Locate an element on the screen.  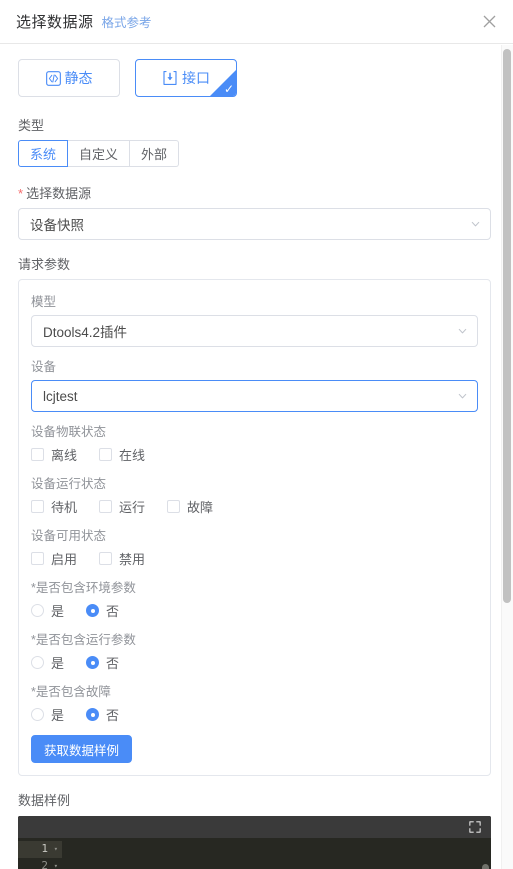
sample-data-label: 数据样例 is located at coordinates (44, 800).